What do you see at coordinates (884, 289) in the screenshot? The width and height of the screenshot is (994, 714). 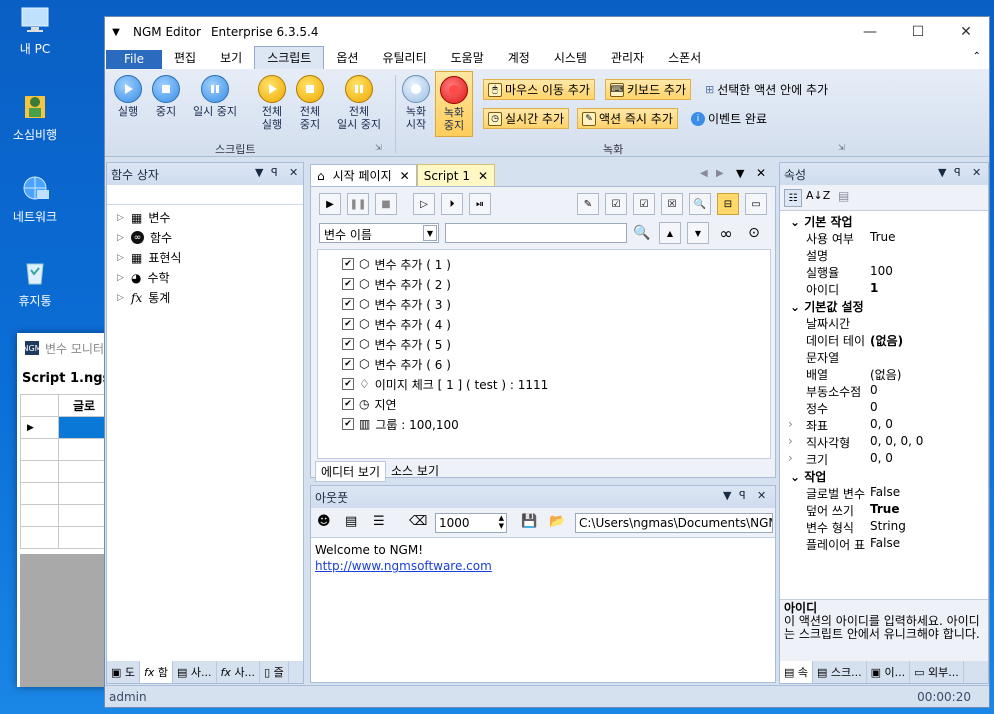 I see `prop-row: 아이디 1` at bounding box center [884, 289].